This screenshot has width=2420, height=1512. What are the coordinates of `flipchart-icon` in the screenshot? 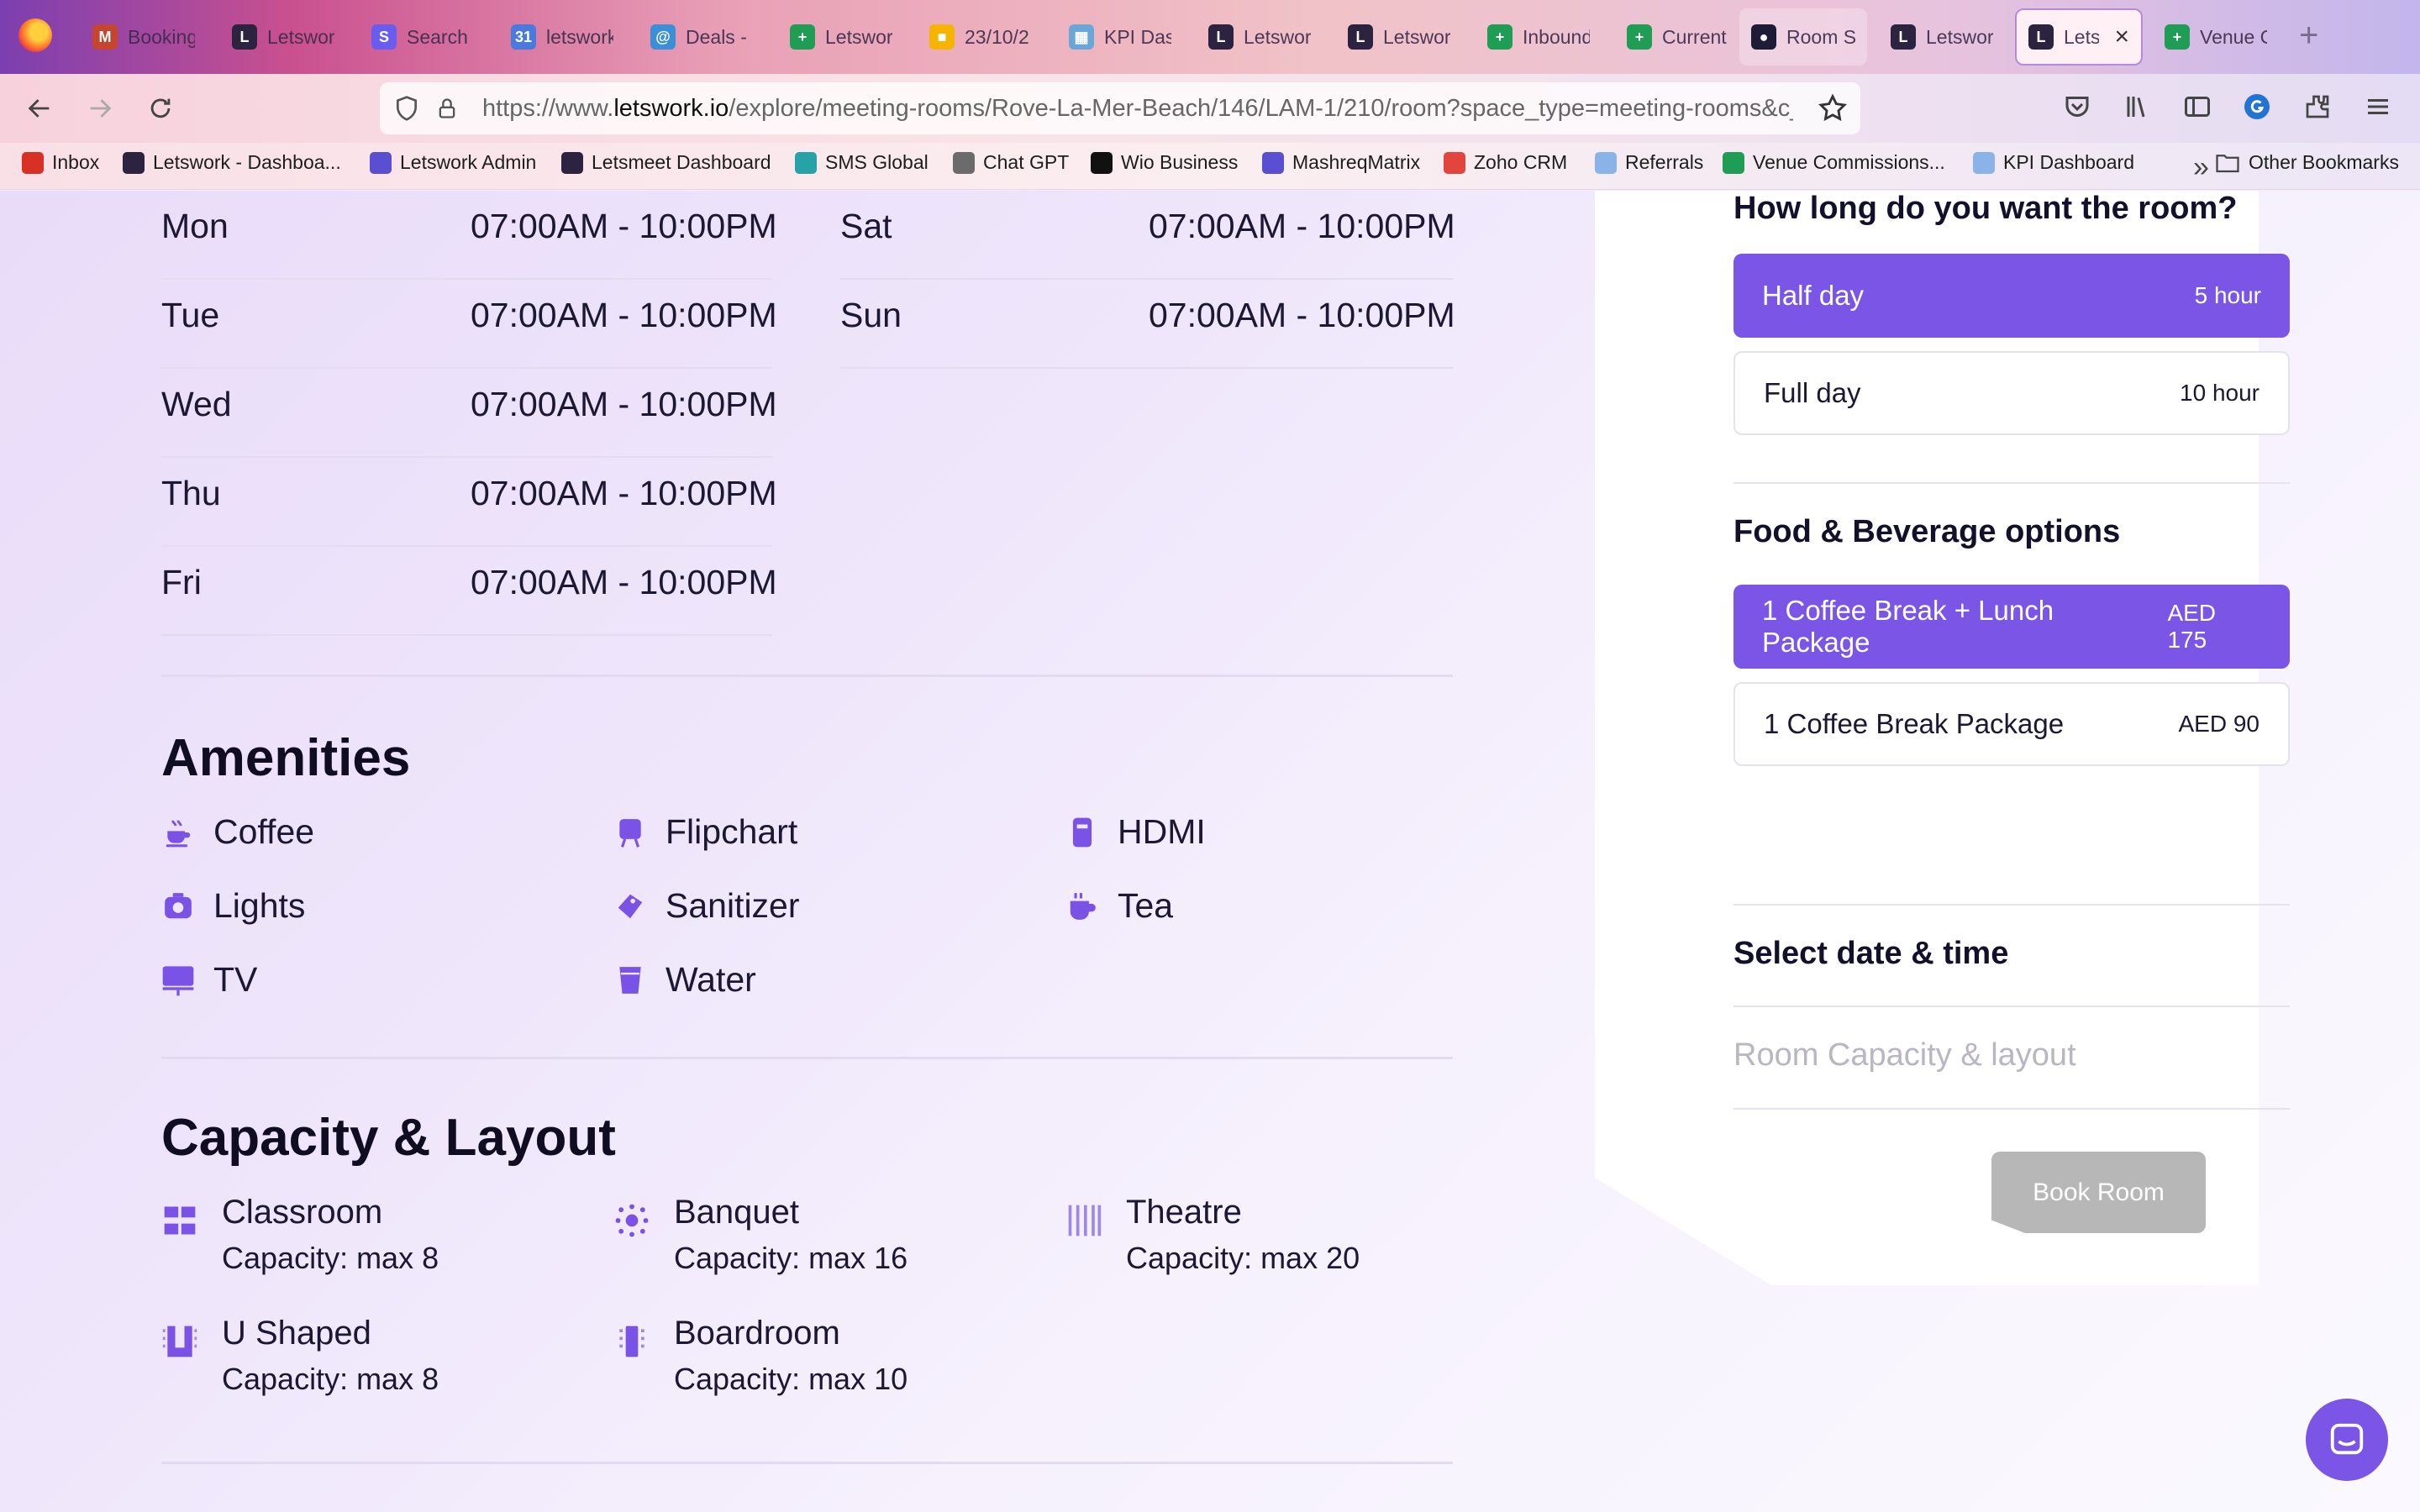 It's located at (630, 832).